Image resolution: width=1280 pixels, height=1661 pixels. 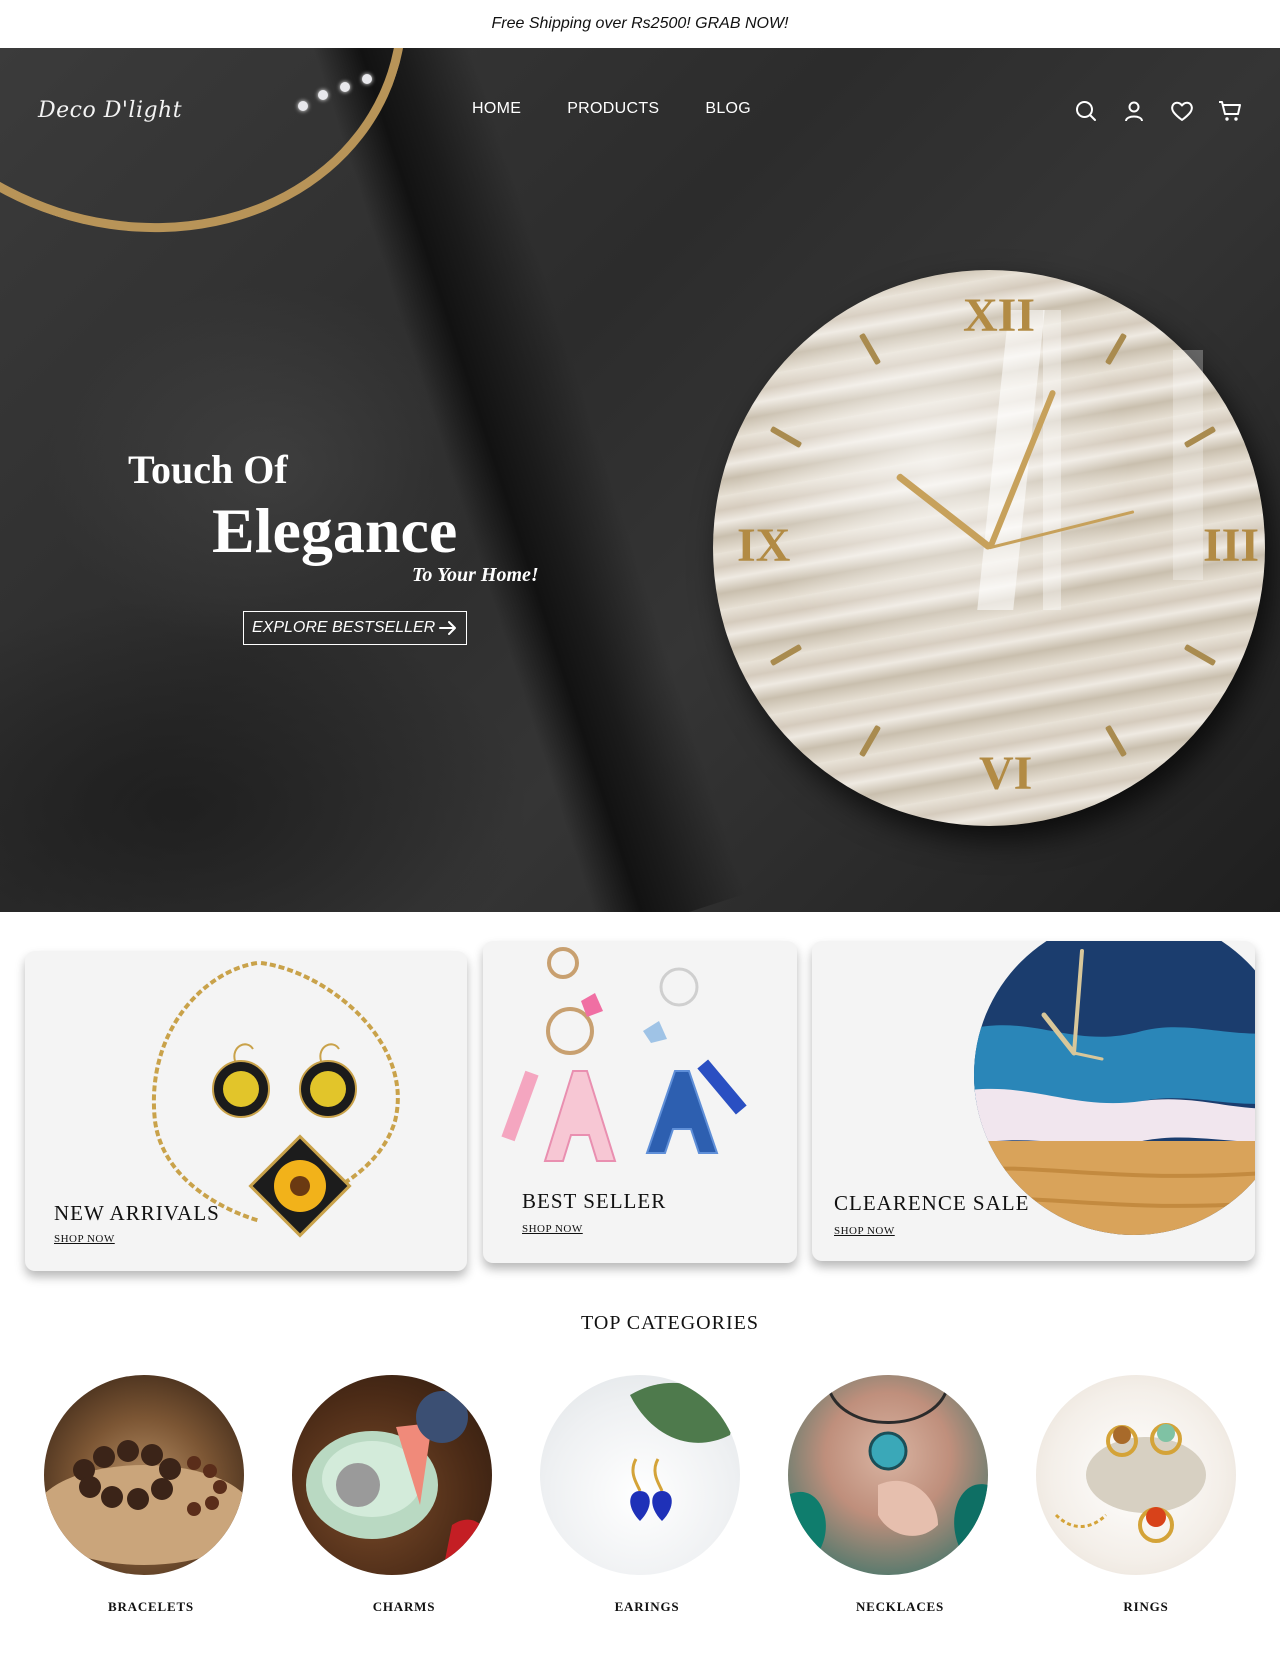 What do you see at coordinates (335, 530) in the screenshot?
I see `hero-heading-line2: Elegance` at bounding box center [335, 530].